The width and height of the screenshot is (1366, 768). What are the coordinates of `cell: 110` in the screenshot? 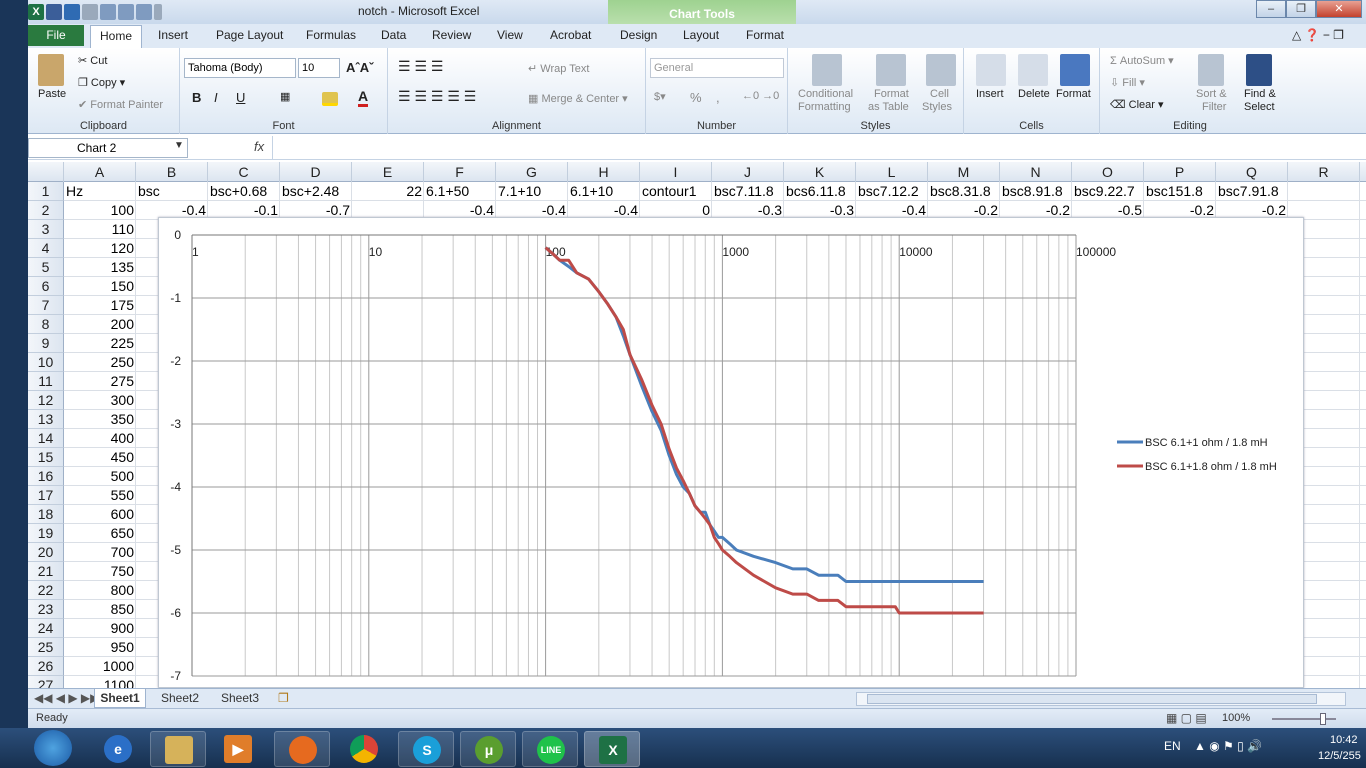 It's located at (100, 229).